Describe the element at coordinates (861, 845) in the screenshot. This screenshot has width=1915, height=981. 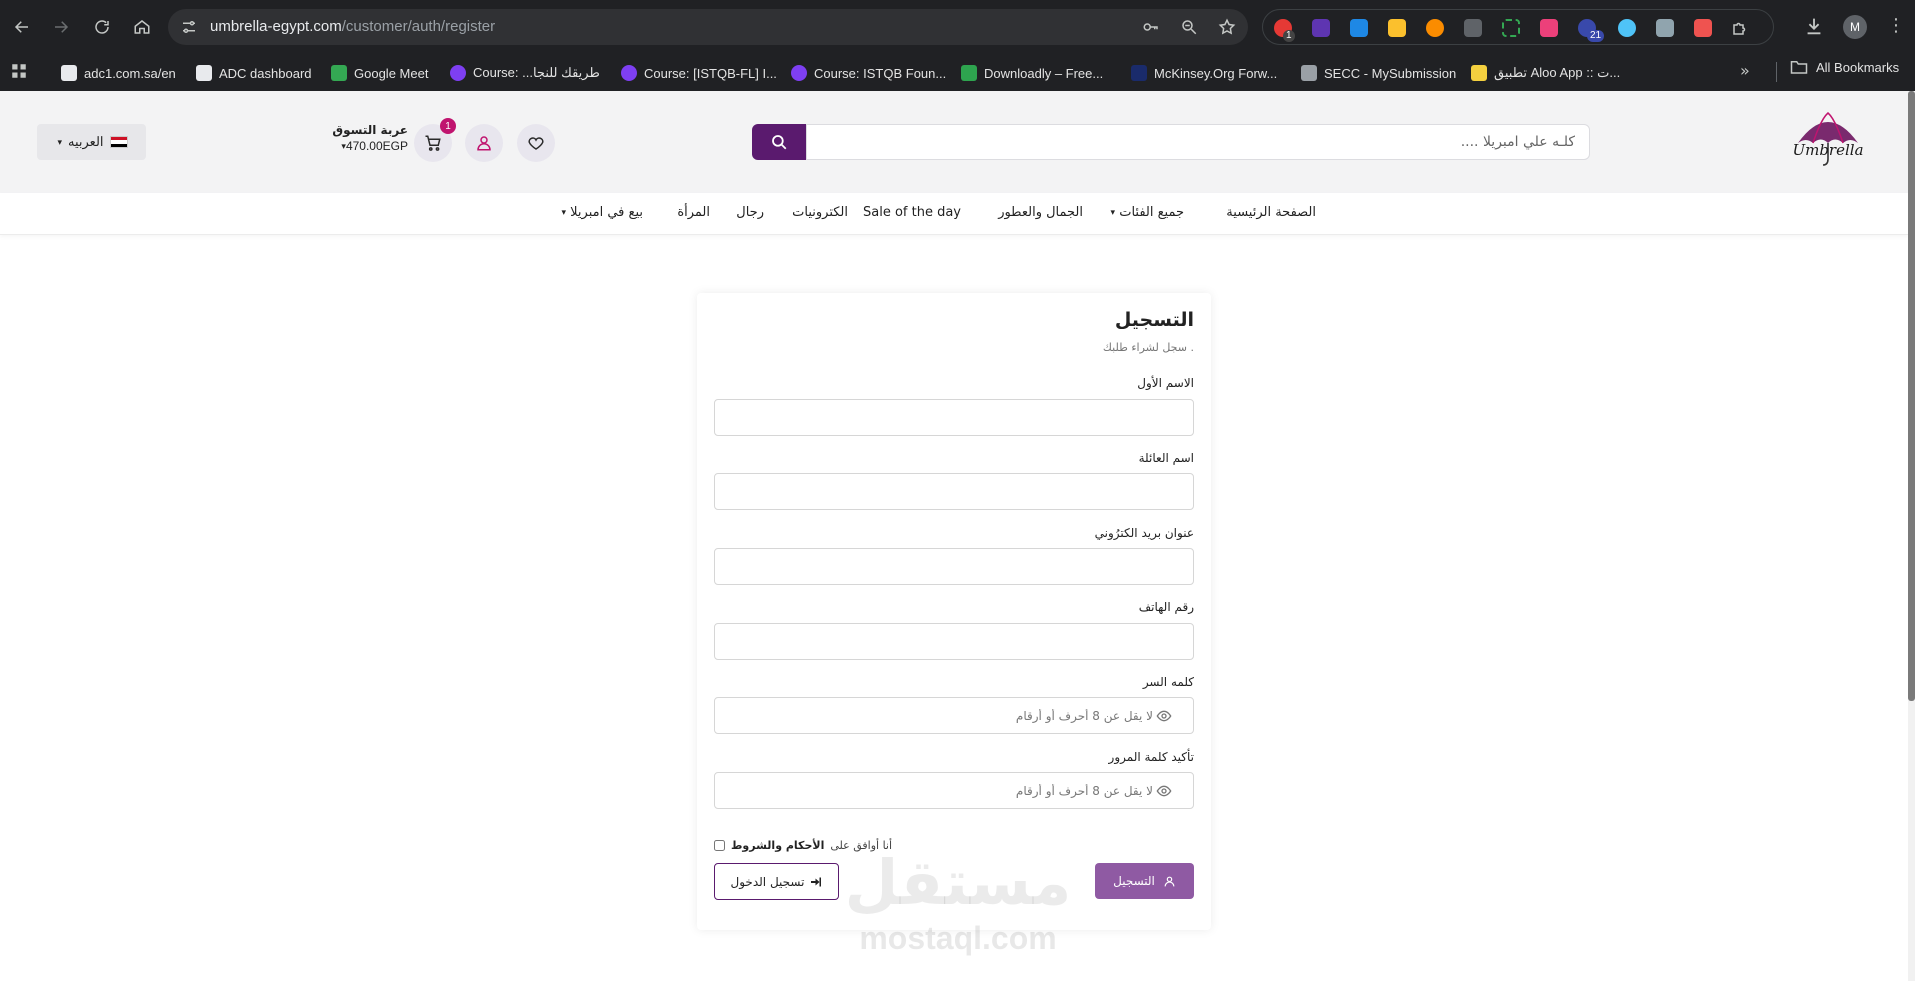
I see `terms-text: أنا أوافق على` at that location.